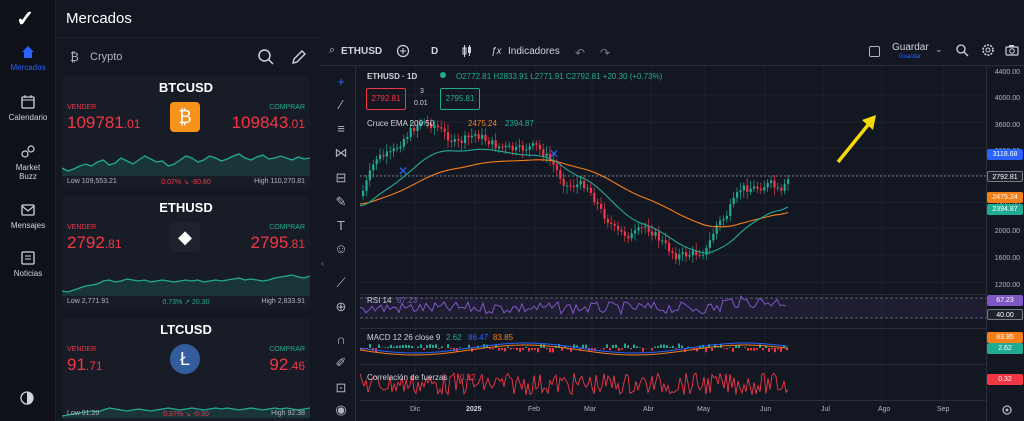 This screenshot has width=1024, height=421. I want to click on coin-logo-icon: ◆, so click(185, 237).